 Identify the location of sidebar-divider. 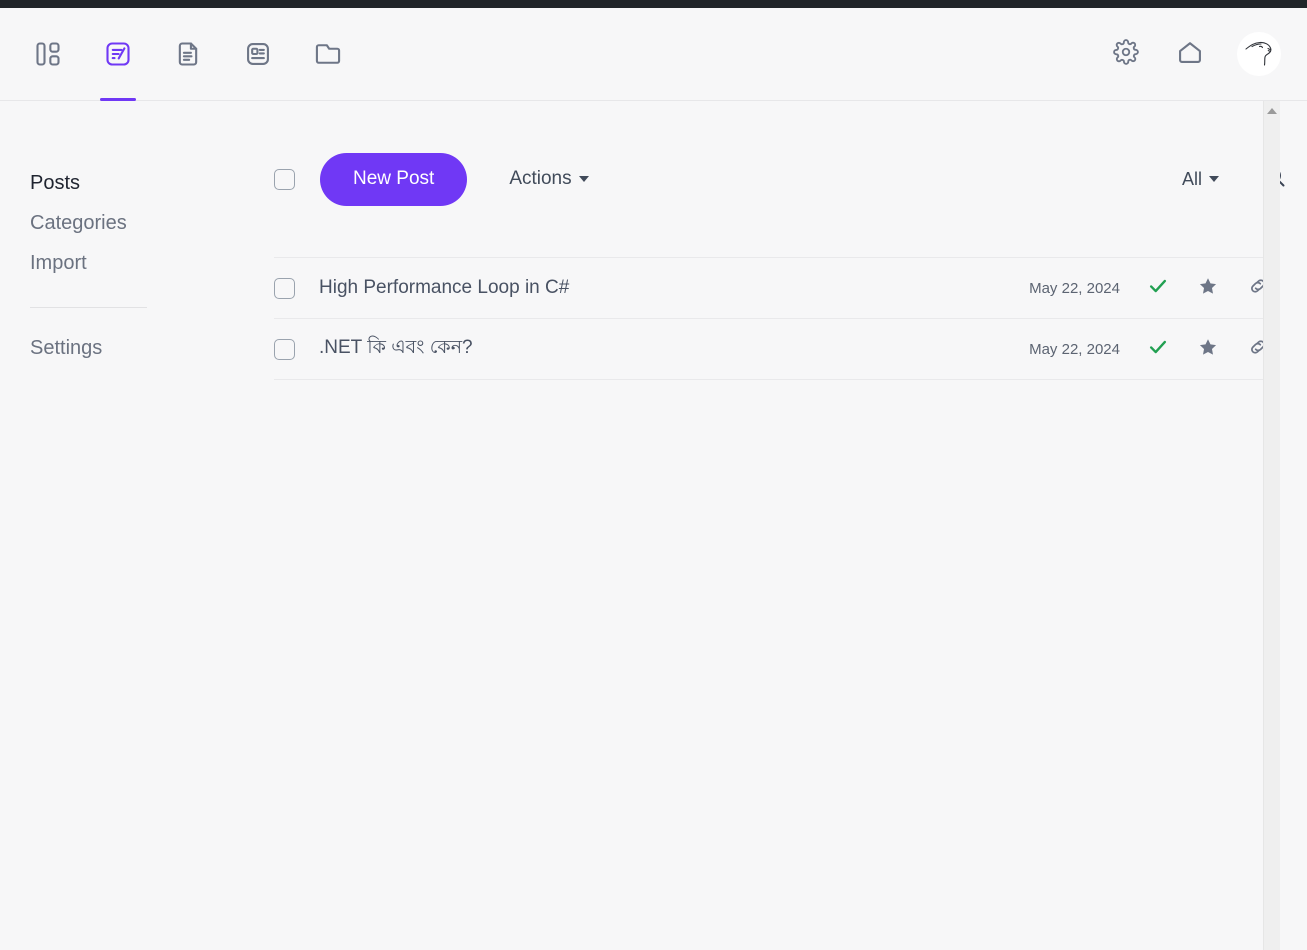
(88, 307).